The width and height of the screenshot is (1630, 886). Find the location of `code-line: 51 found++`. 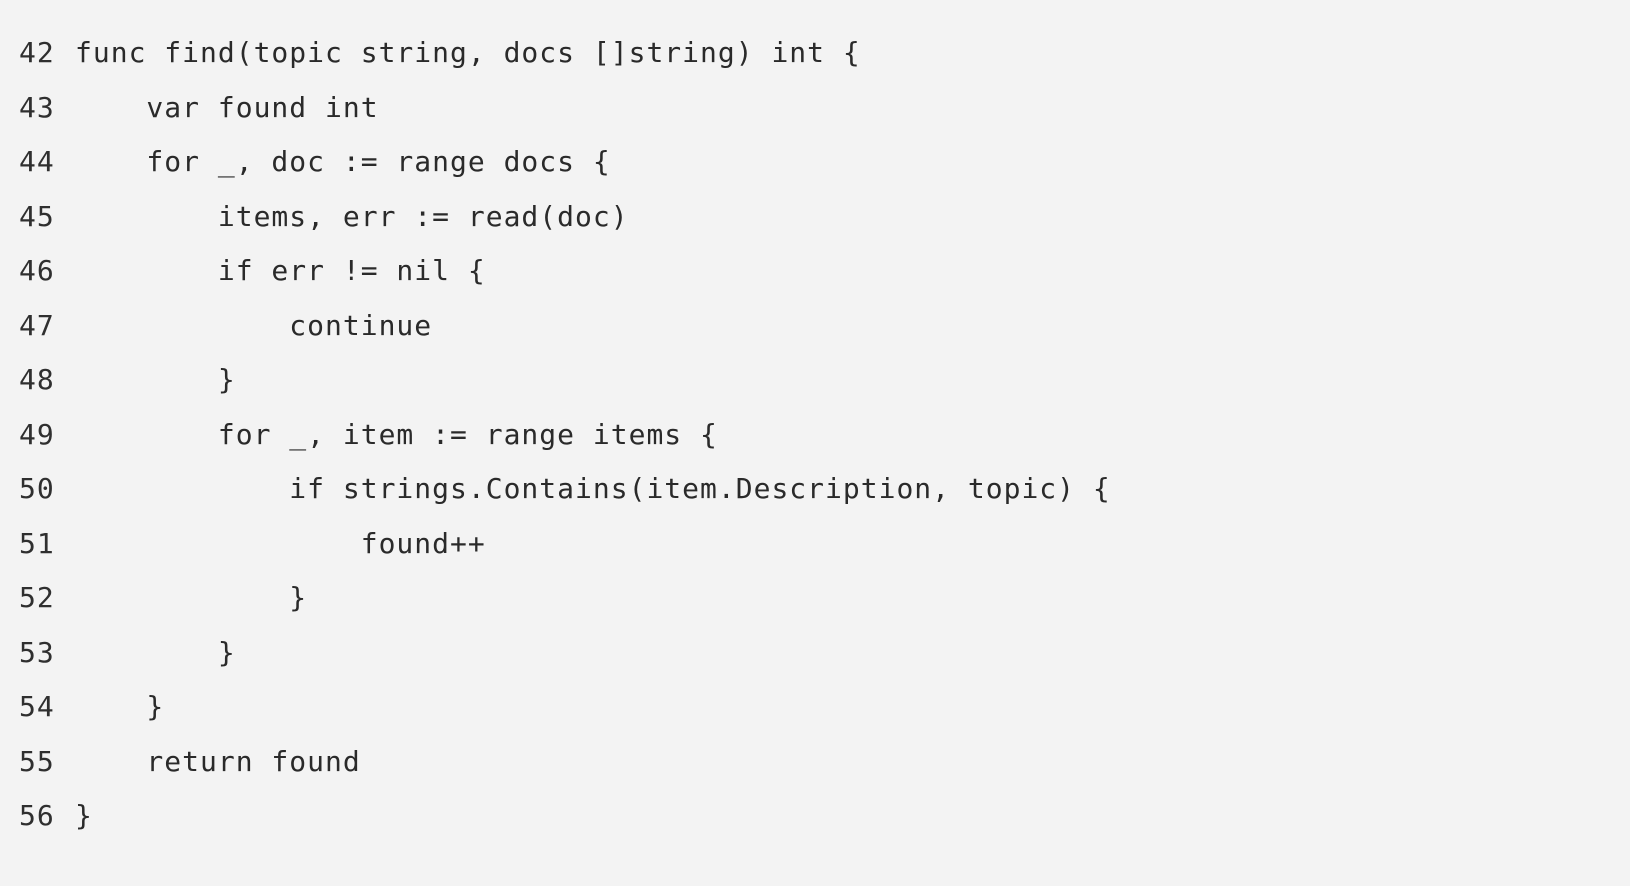

code-line: 51 found++ is located at coordinates (243, 543).